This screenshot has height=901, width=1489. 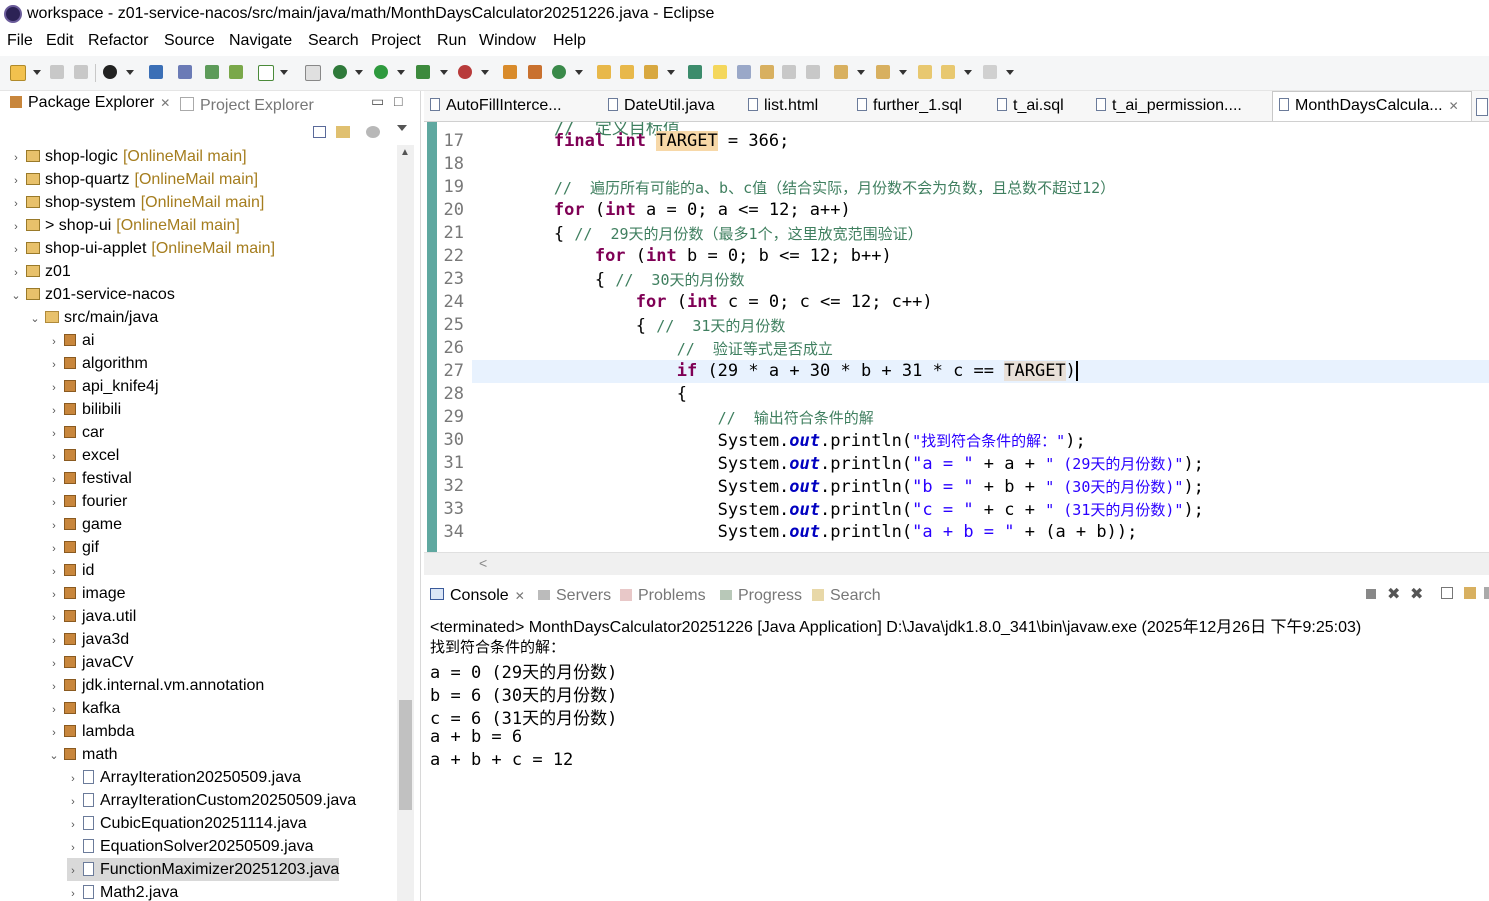 What do you see at coordinates (423, 72) in the screenshot?
I see `coverage-icon` at bounding box center [423, 72].